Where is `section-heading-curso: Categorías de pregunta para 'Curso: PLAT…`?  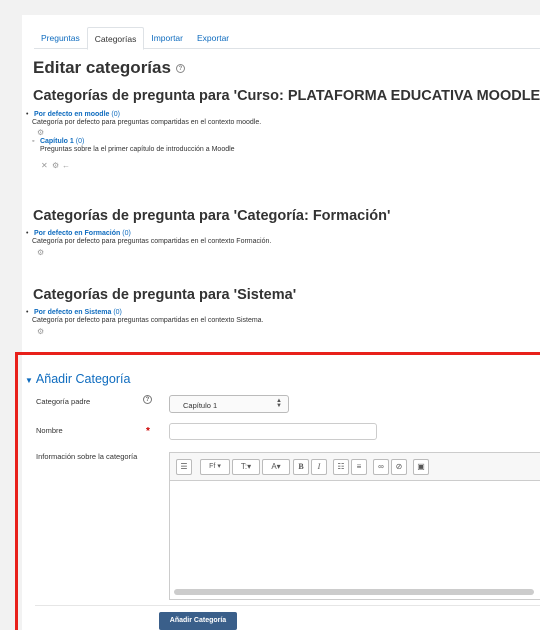 section-heading-curso: Categorías de pregunta para 'Curso: PLAT… is located at coordinates (286, 96).